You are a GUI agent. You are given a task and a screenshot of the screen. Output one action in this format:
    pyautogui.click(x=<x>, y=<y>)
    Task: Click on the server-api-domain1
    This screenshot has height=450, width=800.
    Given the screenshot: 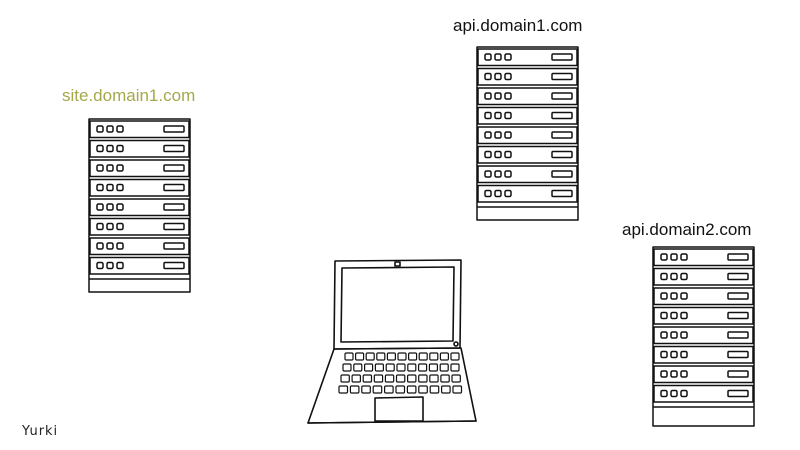 What is the action you would take?
    pyautogui.click(x=528, y=134)
    